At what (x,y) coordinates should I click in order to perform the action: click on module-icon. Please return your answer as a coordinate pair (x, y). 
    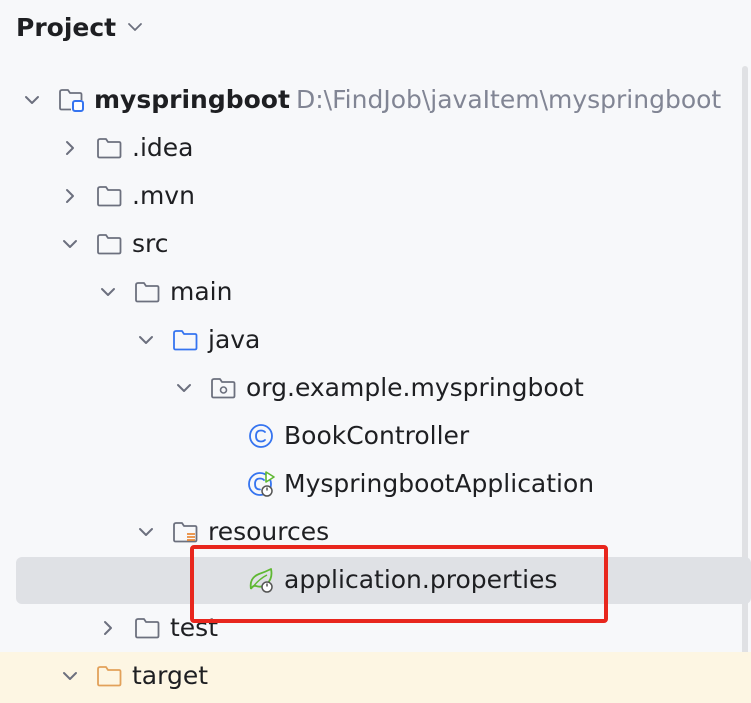
    Looking at the image, I should click on (71, 100).